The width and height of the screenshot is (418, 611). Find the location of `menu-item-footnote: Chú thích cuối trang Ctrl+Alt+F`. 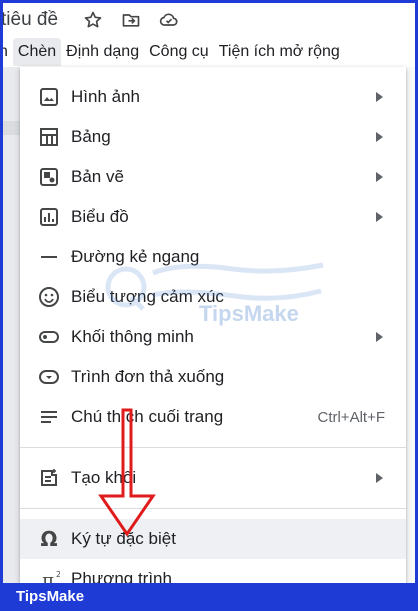

menu-item-footnote: Chú thích cuối trang Ctrl+Alt+F is located at coordinates (213, 417).